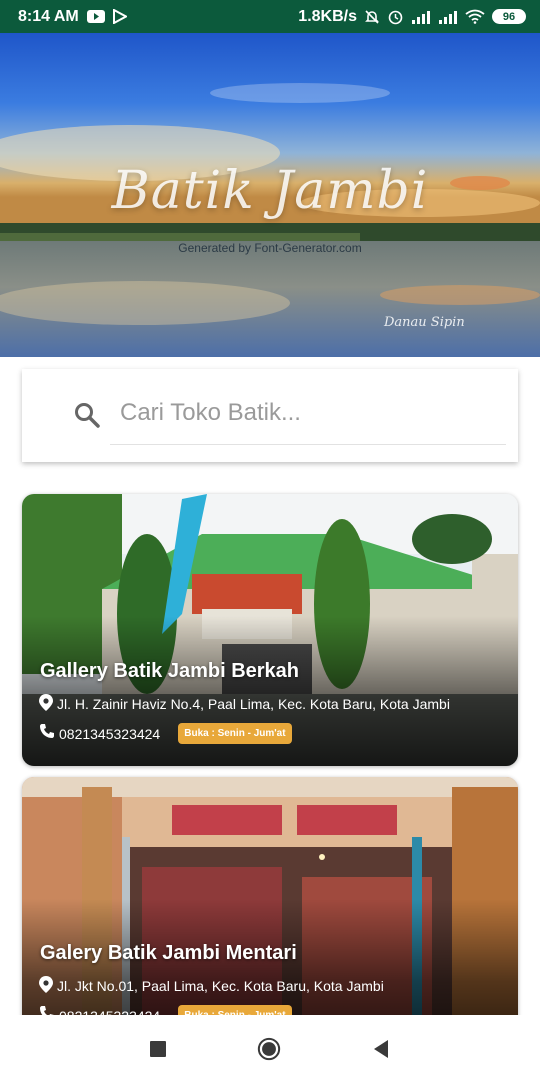  What do you see at coordinates (95, 16) in the screenshot?
I see `youtube-icon` at bounding box center [95, 16].